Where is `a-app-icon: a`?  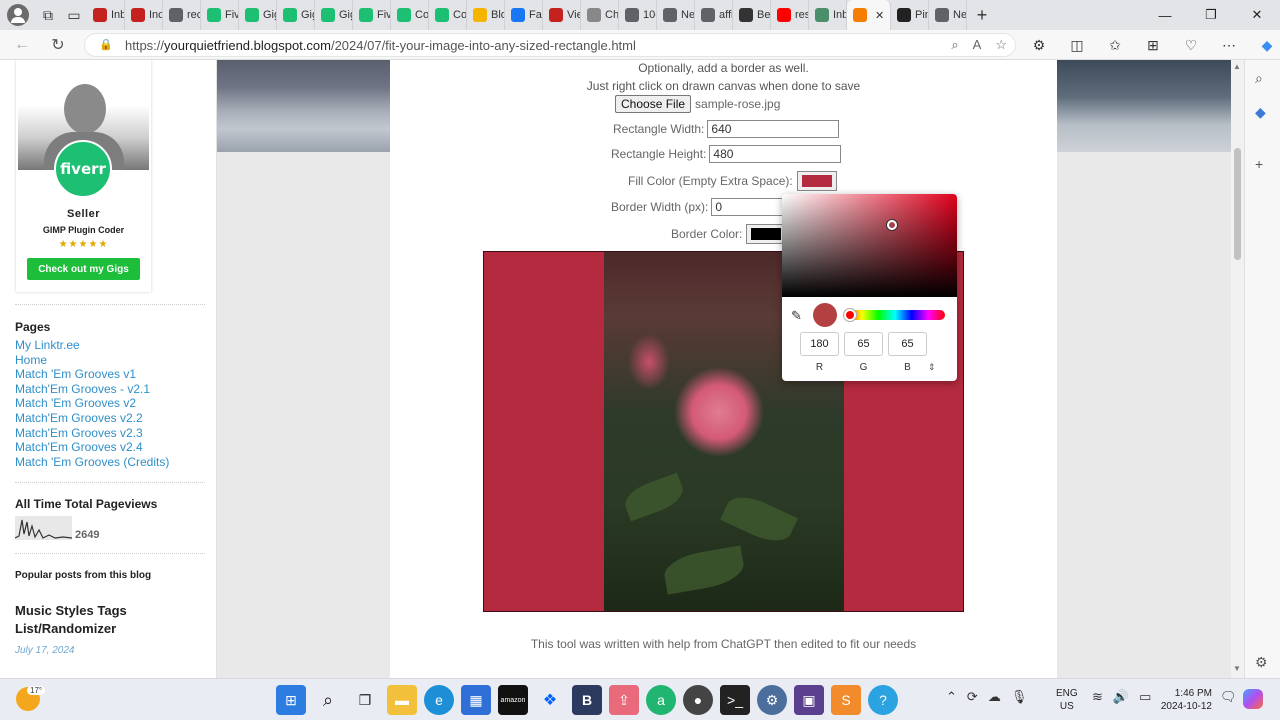
a-app-icon: a is located at coordinates (661, 700).